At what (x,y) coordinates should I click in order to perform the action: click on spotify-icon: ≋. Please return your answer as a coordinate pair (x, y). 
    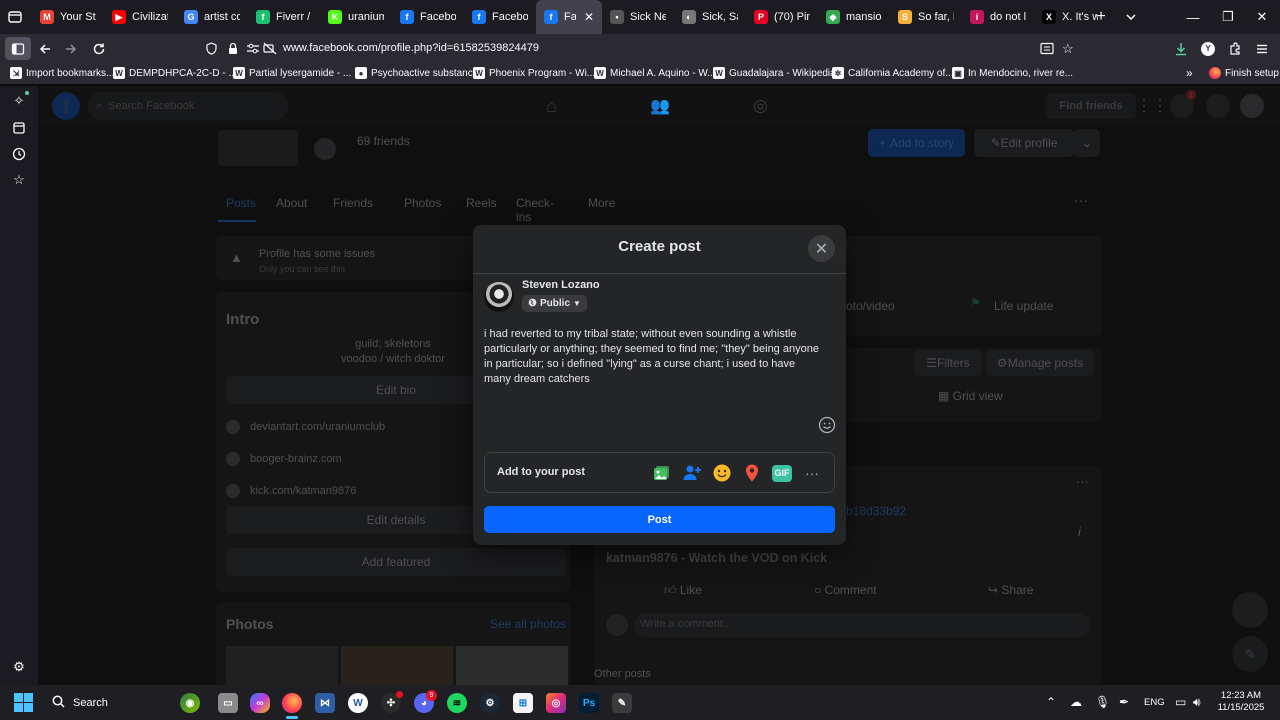
    Looking at the image, I should click on (457, 703).